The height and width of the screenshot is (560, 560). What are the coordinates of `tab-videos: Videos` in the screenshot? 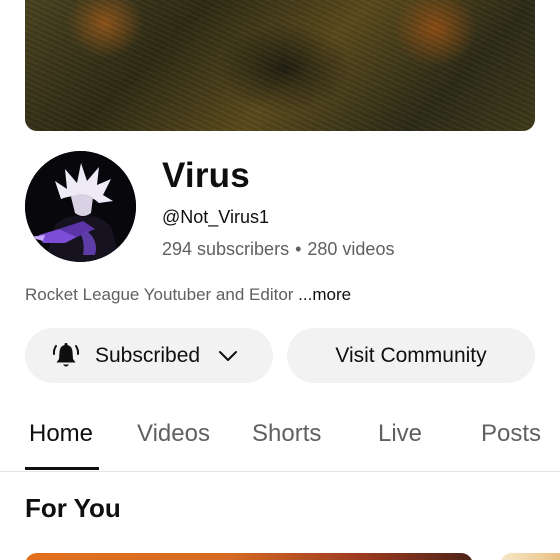 It's located at (173, 434).